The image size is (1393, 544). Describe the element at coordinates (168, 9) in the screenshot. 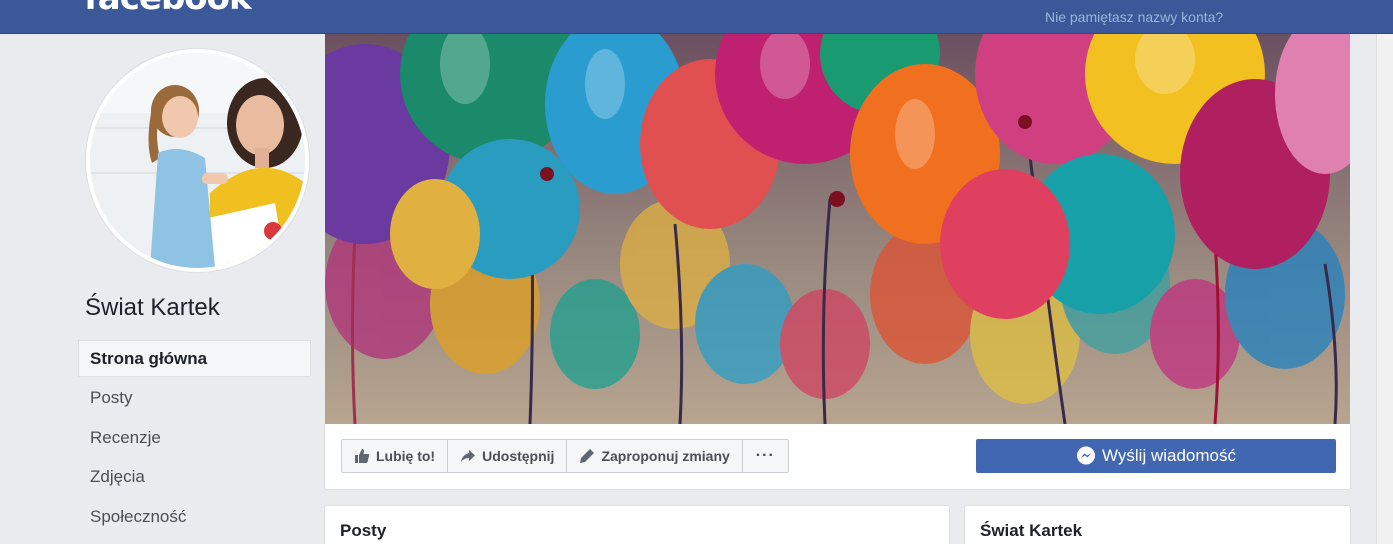

I see `facebook-logo: facebook` at that location.